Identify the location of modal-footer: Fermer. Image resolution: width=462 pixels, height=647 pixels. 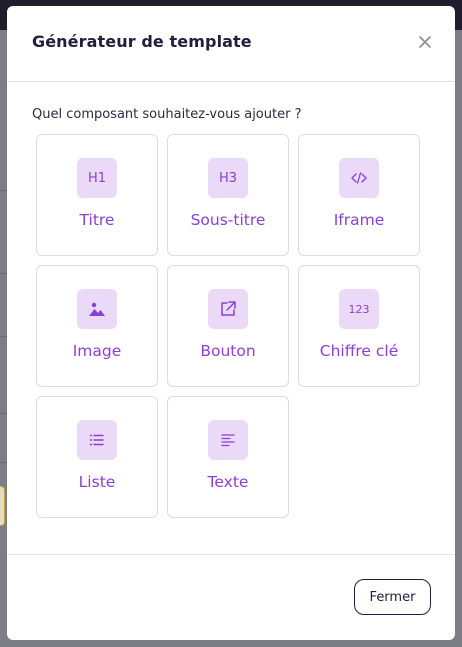
(231, 597).